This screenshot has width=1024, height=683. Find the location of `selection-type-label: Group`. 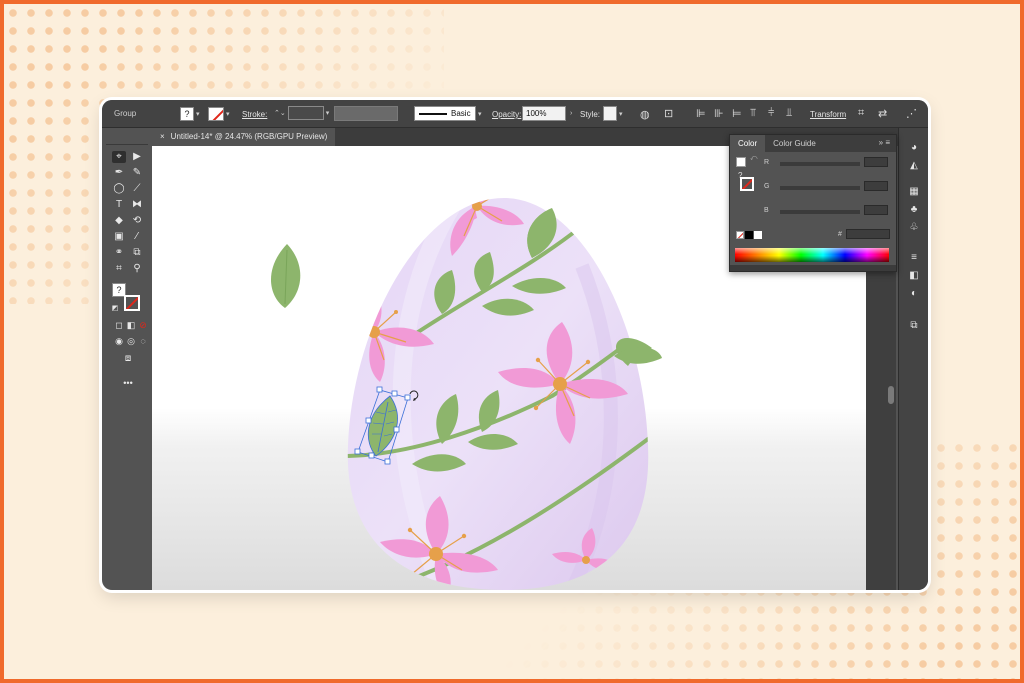

selection-type-label: Group is located at coordinates (125, 113).